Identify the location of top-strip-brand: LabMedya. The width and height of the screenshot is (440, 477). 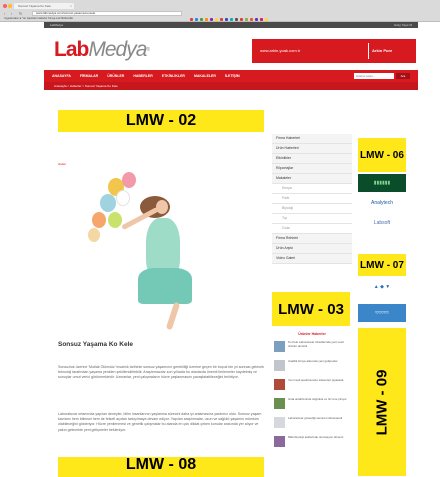
(57, 25).